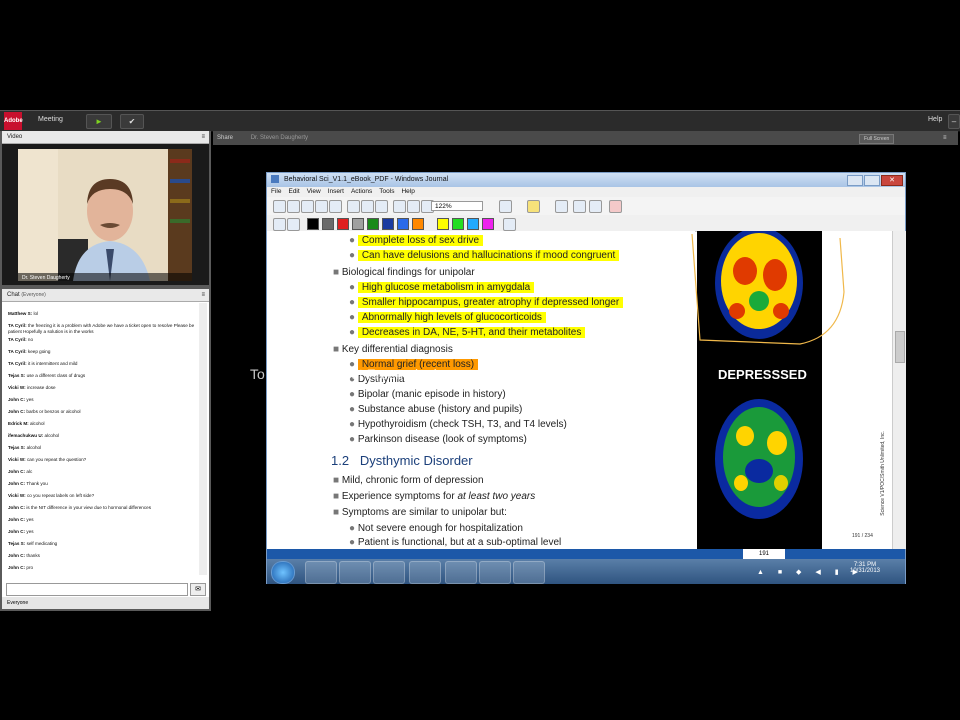 This screenshot has height=720, width=960. I want to click on color-swatch-red, so click(343, 224).